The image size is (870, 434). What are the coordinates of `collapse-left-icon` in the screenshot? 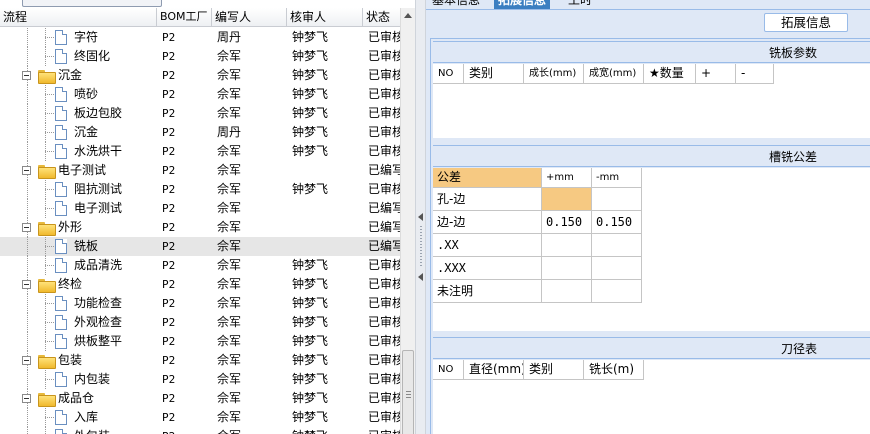 It's located at (420, 217).